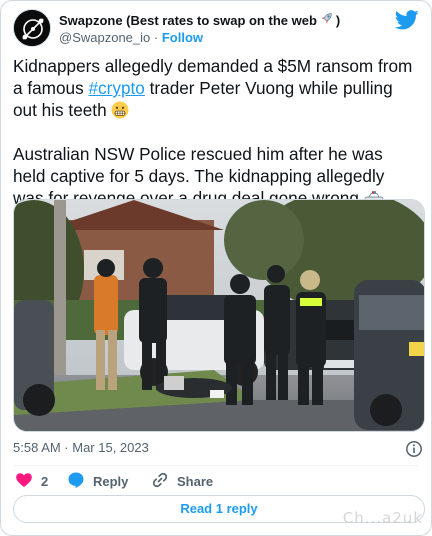  I want to click on link-icon, so click(160, 481).